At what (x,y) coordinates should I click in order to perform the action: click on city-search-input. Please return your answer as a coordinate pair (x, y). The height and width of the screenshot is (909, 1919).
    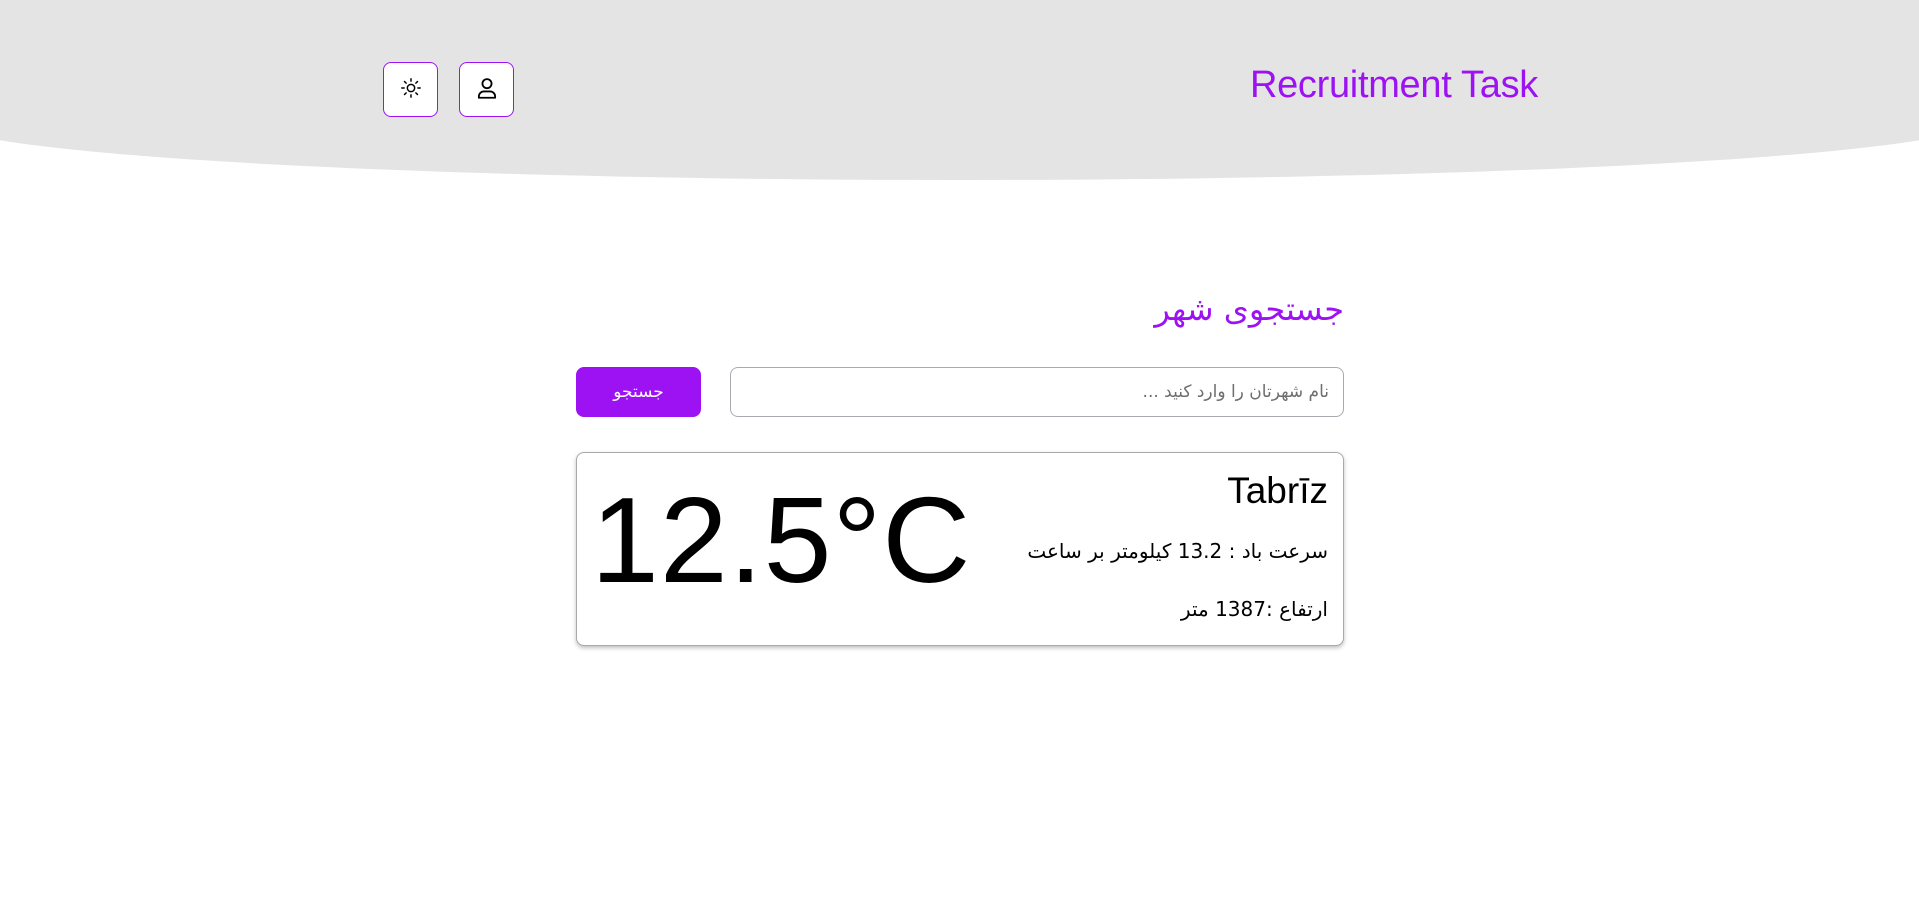
    Looking at the image, I should click on (1037, 392).